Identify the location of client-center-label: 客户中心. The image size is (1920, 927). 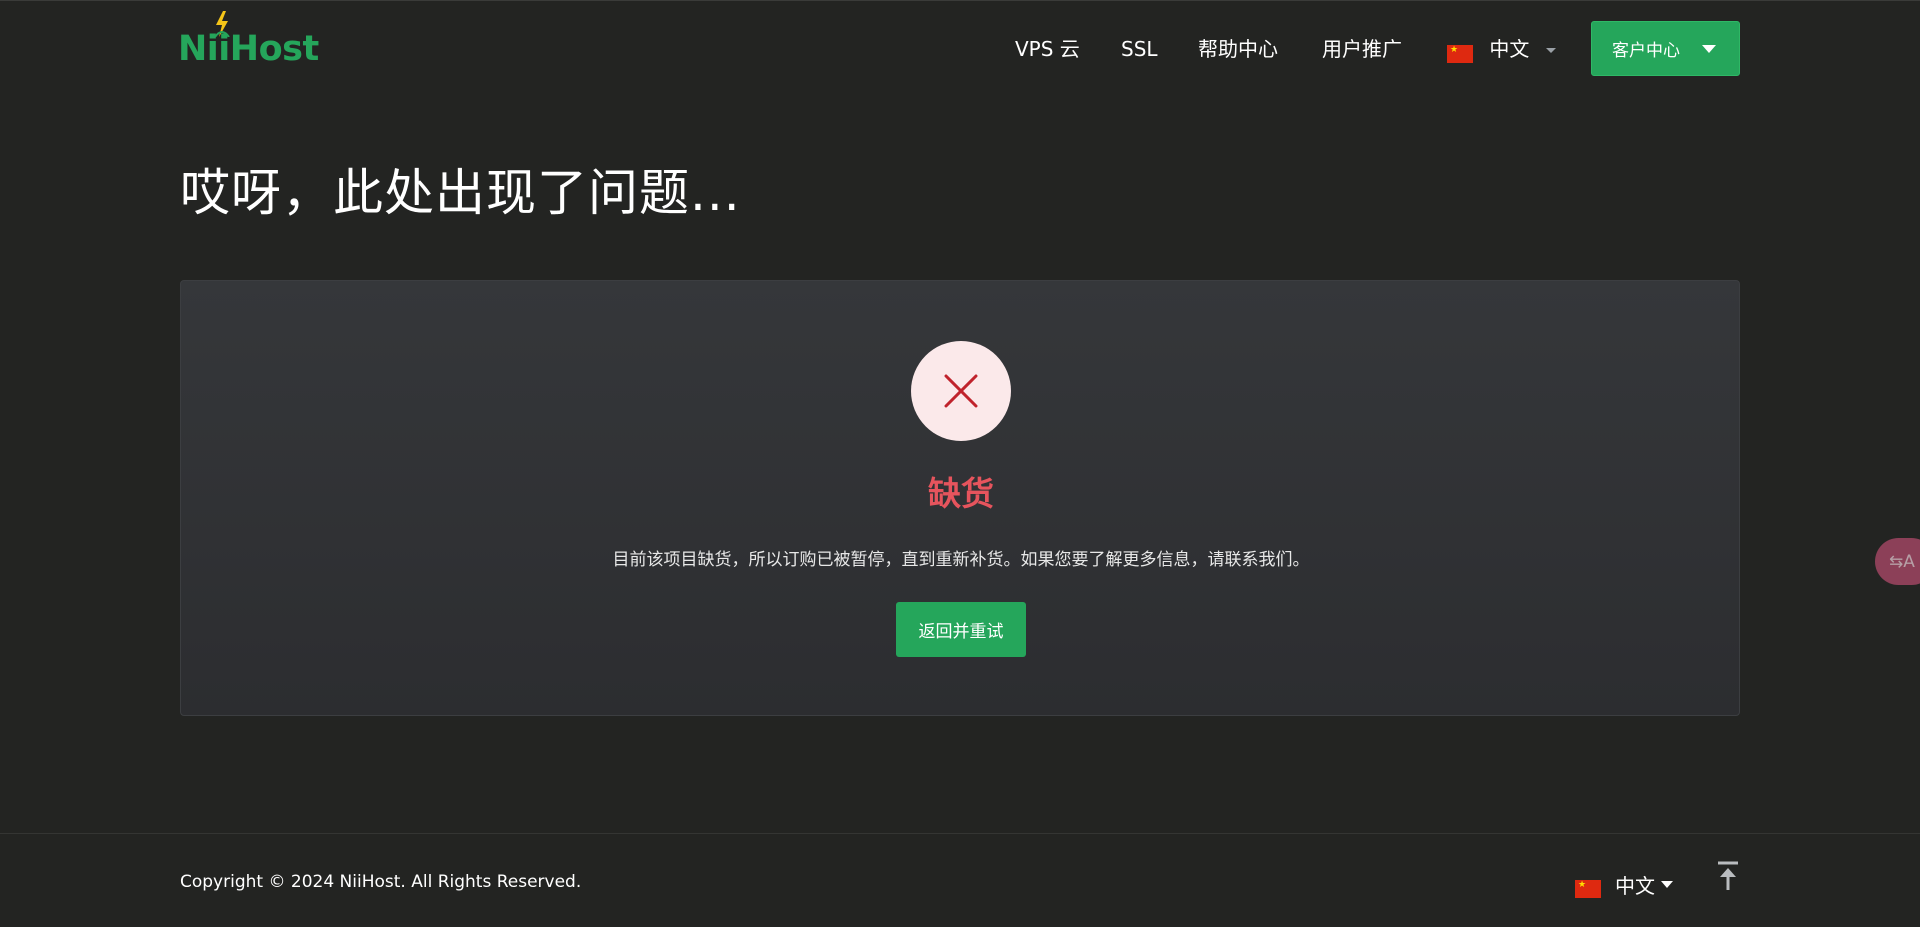
(1646, 50).